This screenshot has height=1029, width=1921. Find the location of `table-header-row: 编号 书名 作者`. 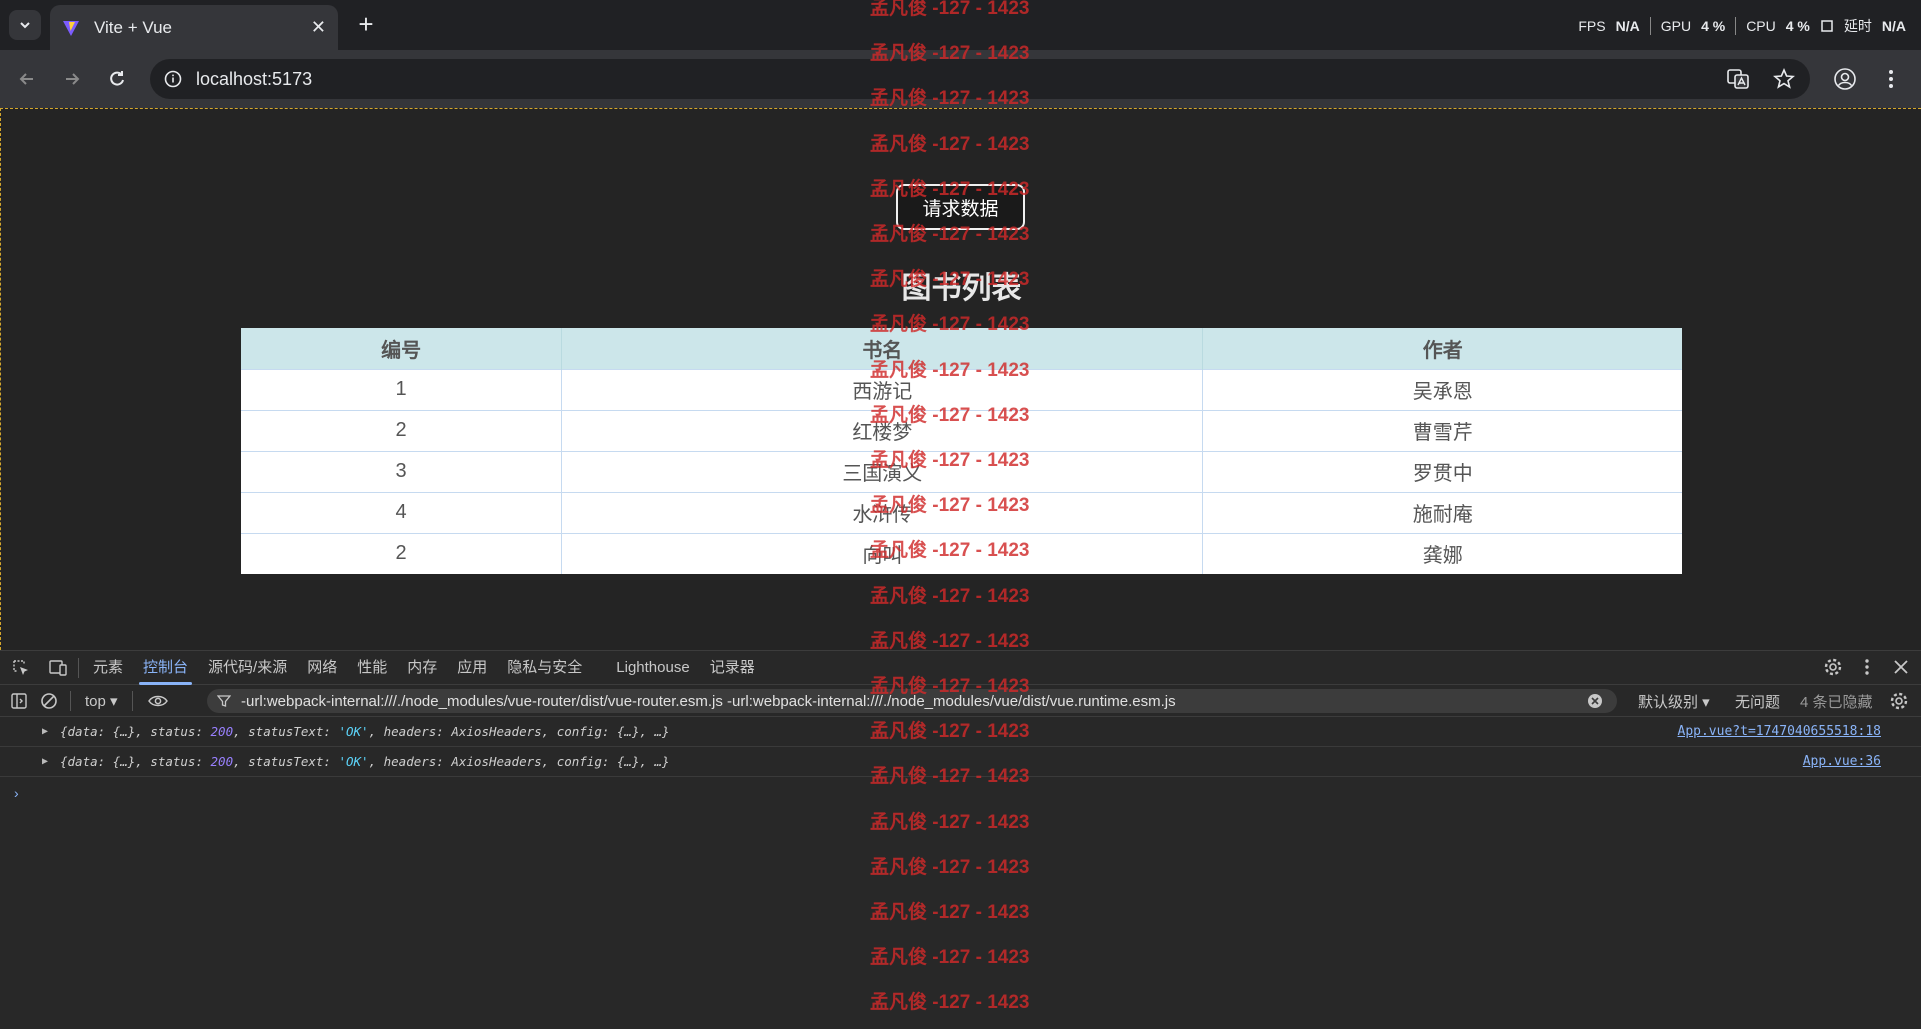

table-header-row: 编号 书名 作者 is located at coordinates (961, 348).